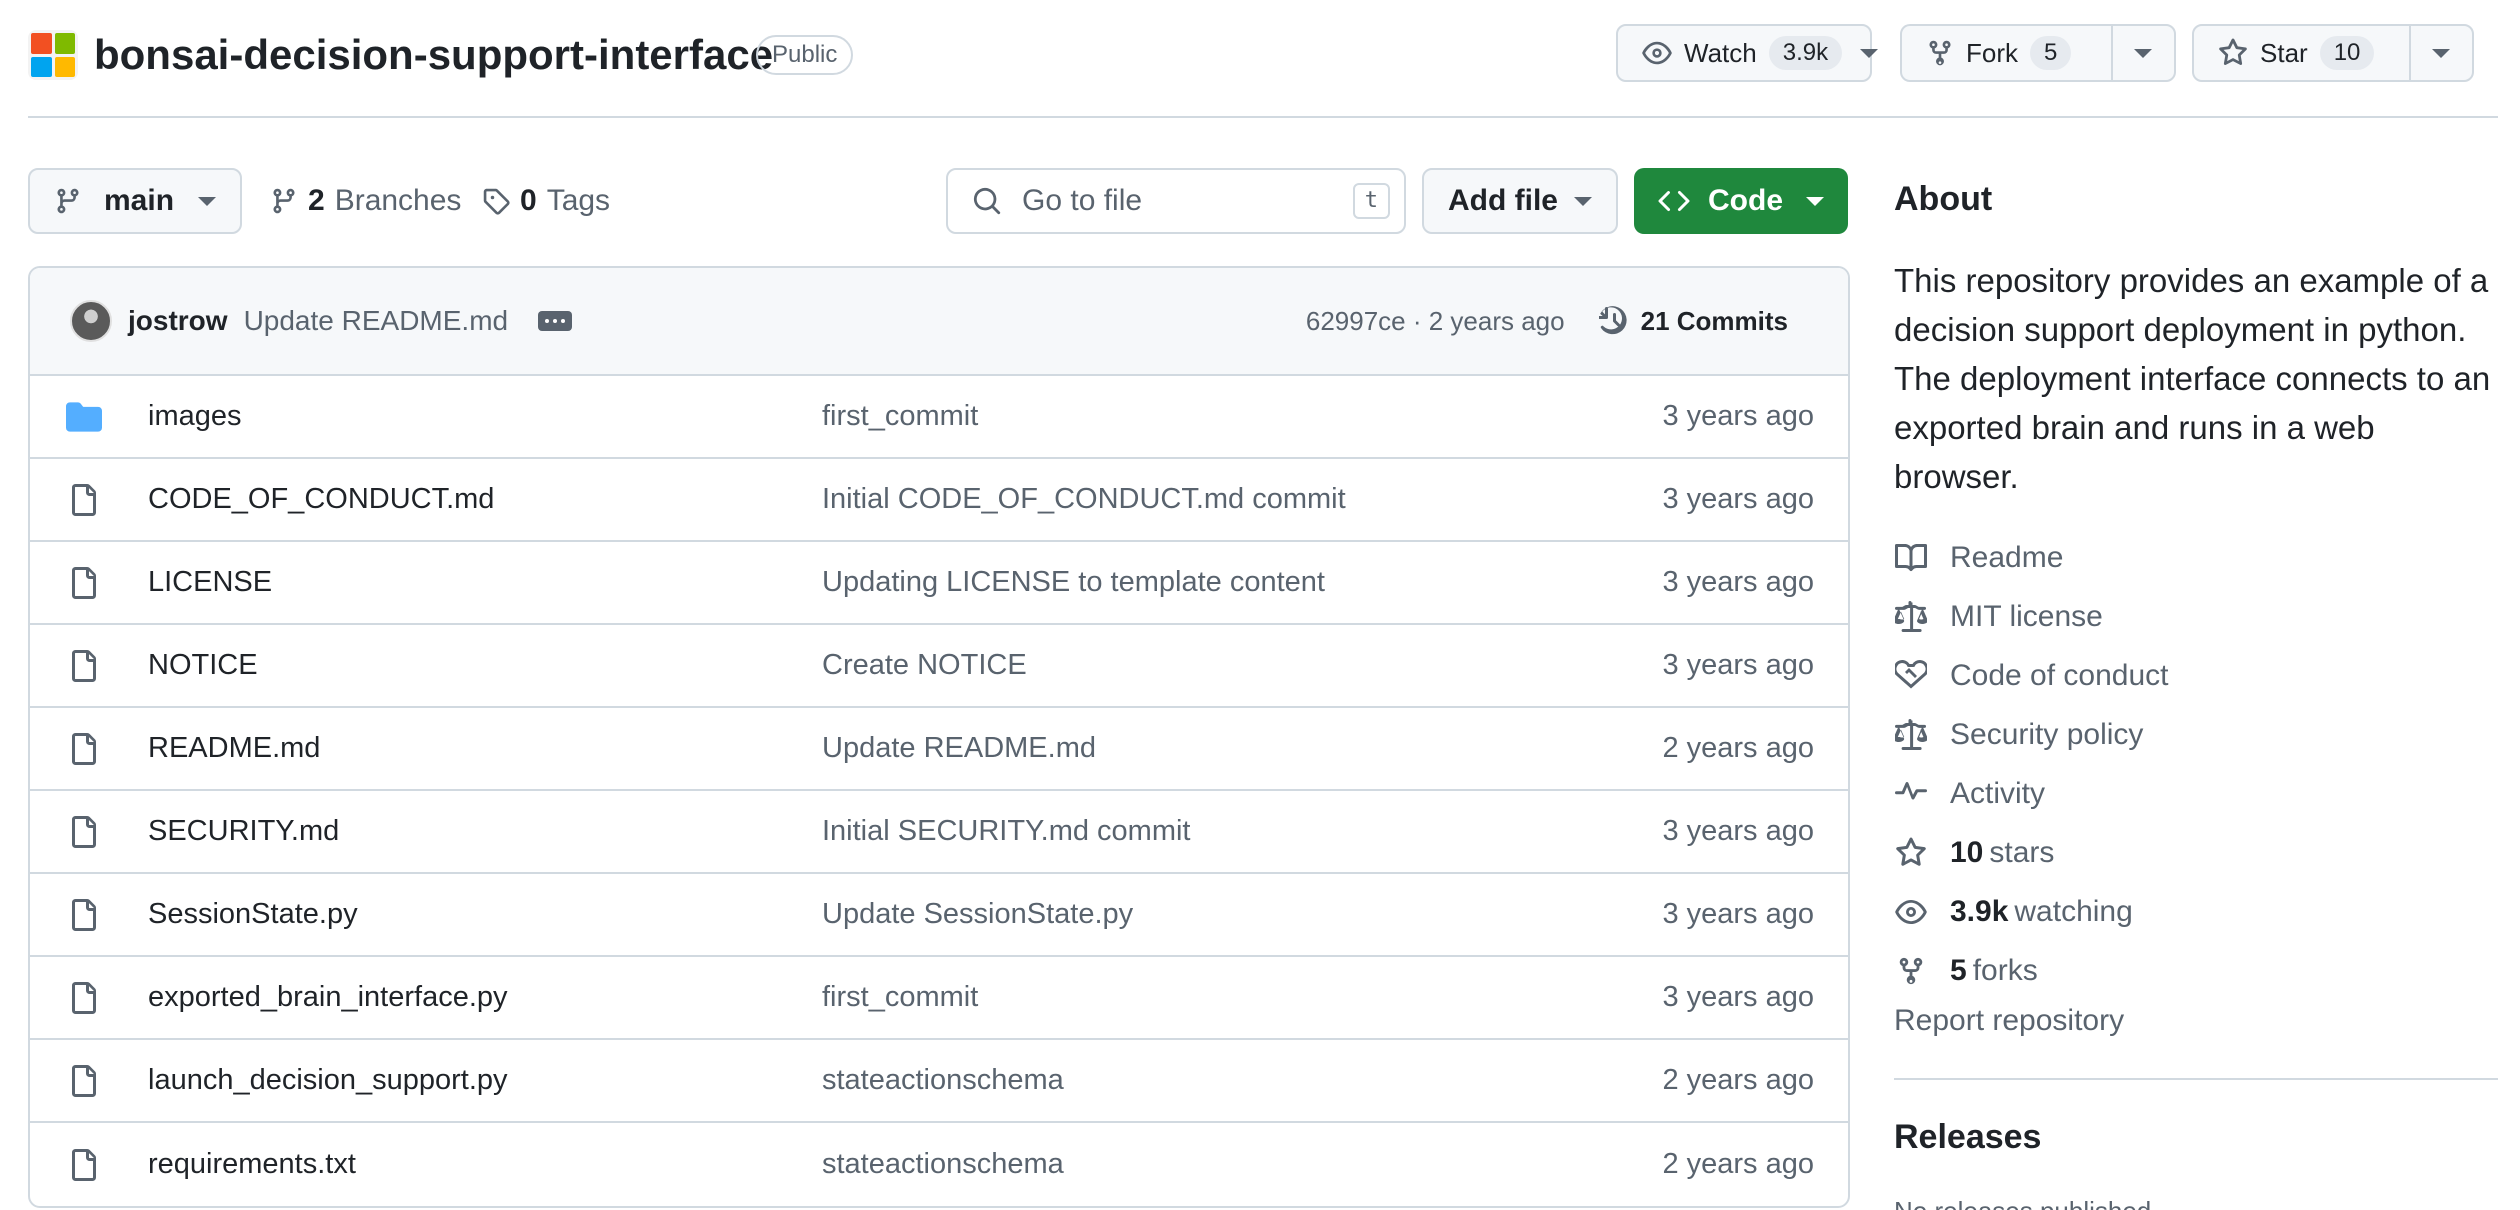 Image resolution: width=2520 pixels, height=1210 pixels. Describe the element at coordinates (2047, 734) in the screenshot. I see `security-policy-label: Security policy` at that location.